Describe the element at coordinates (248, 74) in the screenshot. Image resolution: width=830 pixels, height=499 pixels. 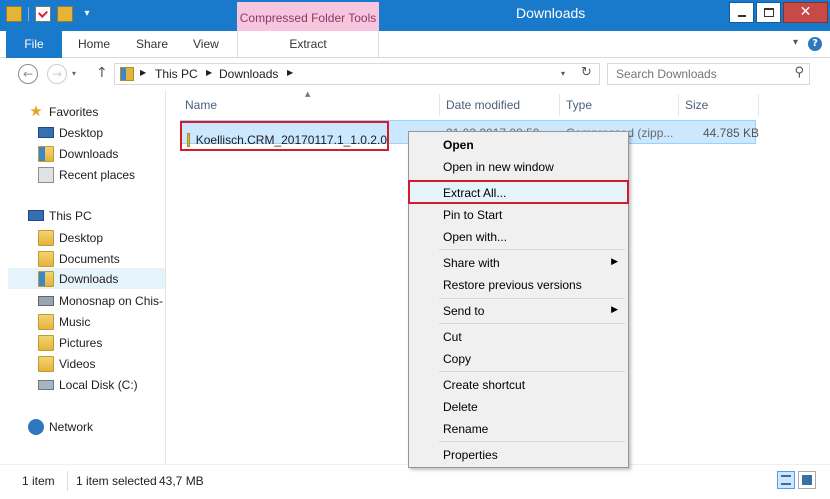
I see `breadcrumb-downloads: Downloads` at that location.